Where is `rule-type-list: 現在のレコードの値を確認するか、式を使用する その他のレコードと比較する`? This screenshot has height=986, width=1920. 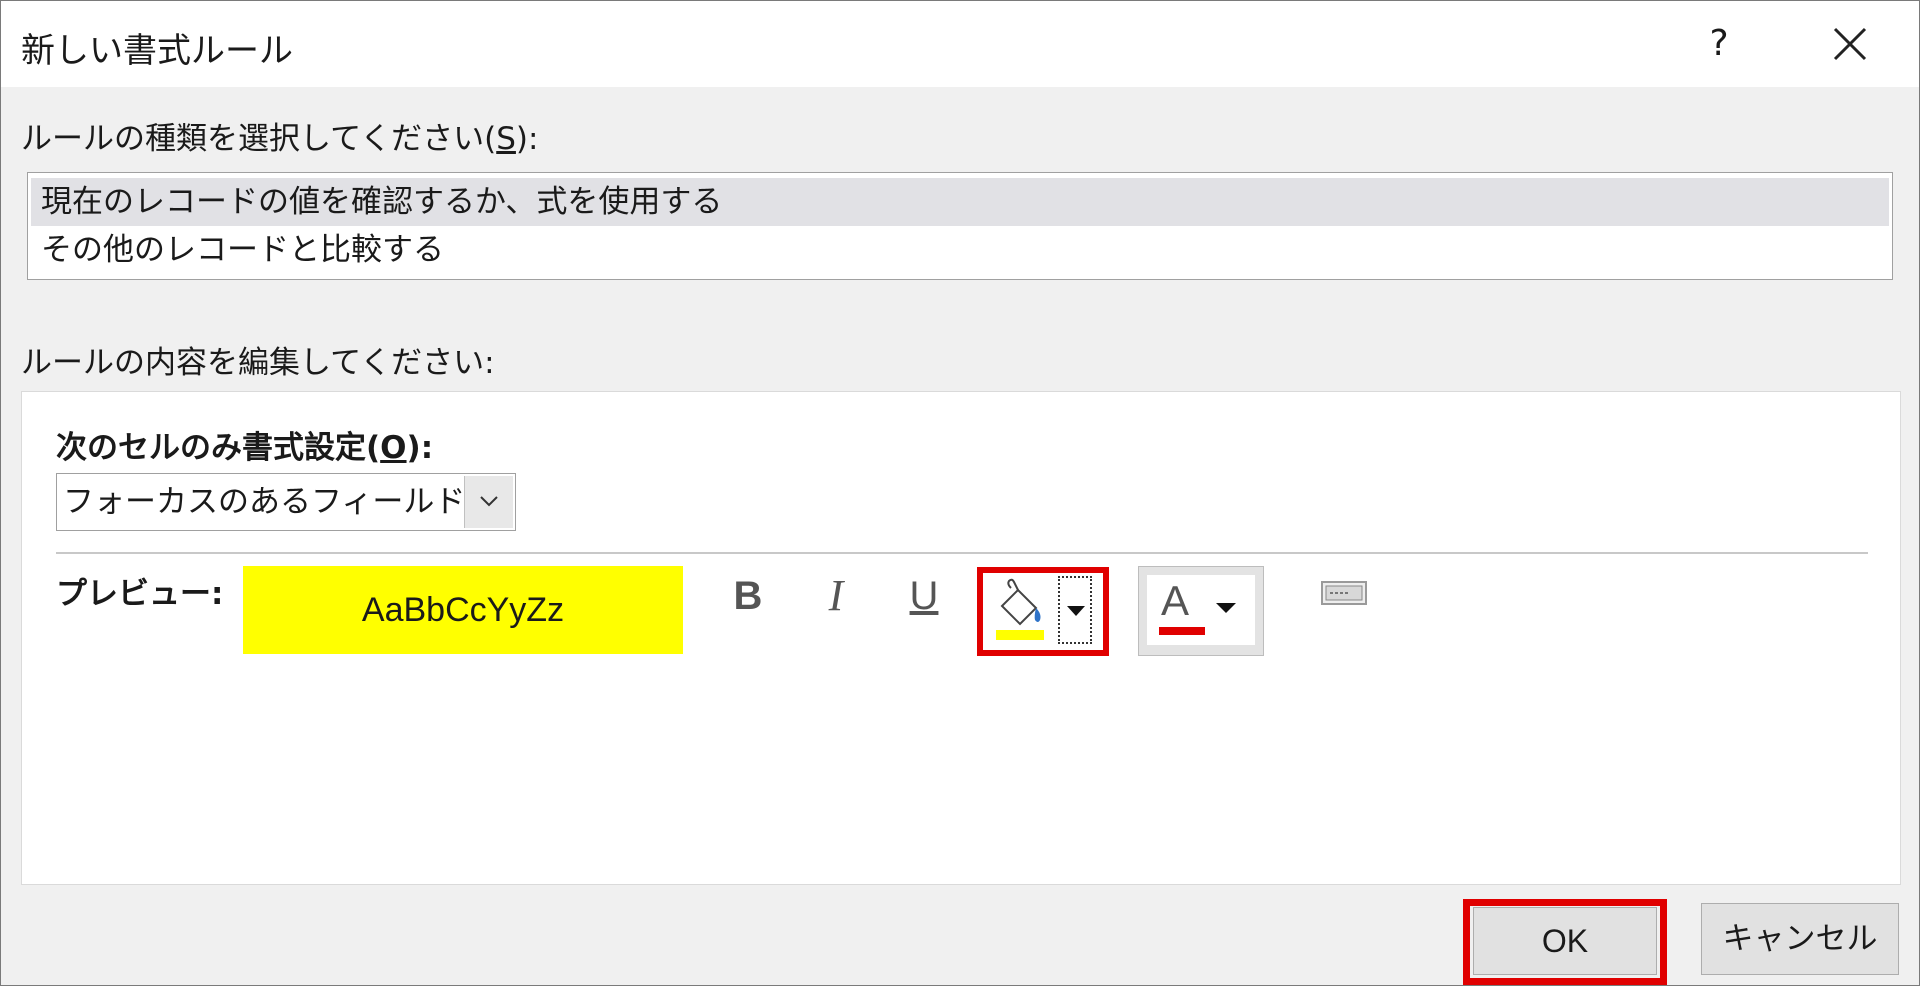 rule-type-list: 現在のレコードの値を確認するか、式を使用する その他のレコードと比較する is located at coordinates (960, 226).